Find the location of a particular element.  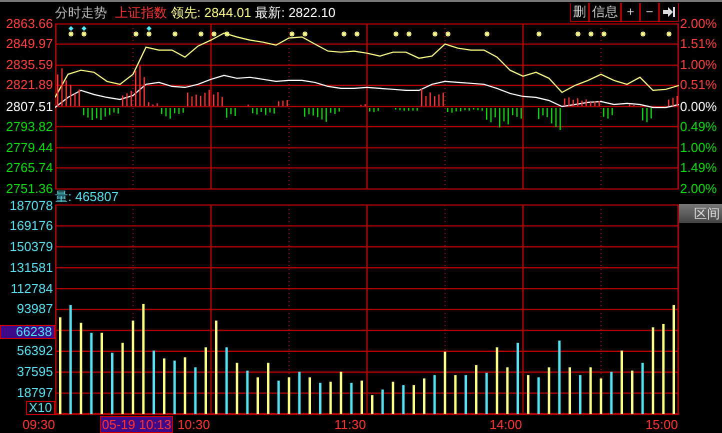

toolbar-button: + is located at coordinates (630, 12).